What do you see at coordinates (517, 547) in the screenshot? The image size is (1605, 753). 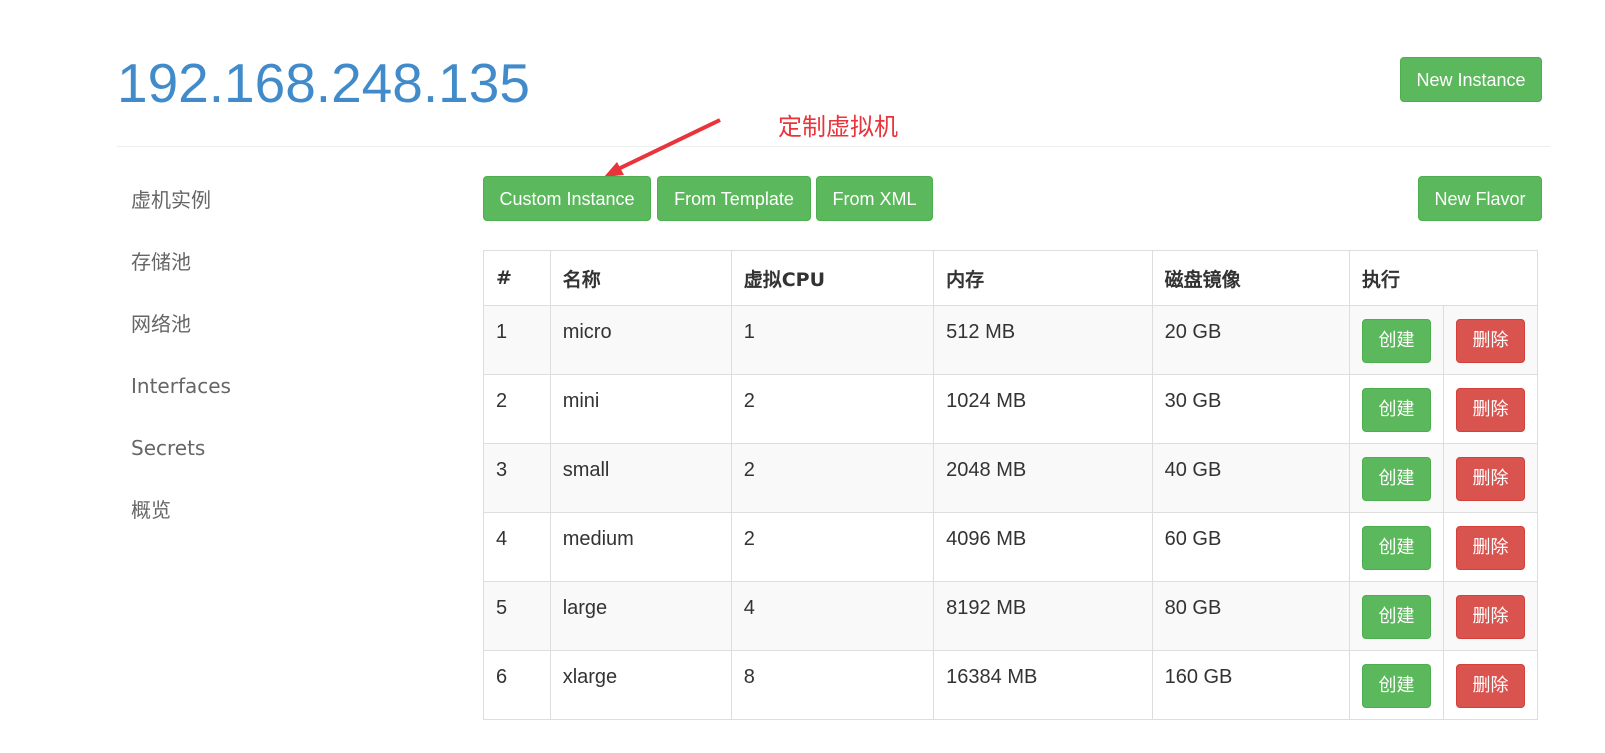 I see `cell-id: 4` at bounding box center [517, 547].